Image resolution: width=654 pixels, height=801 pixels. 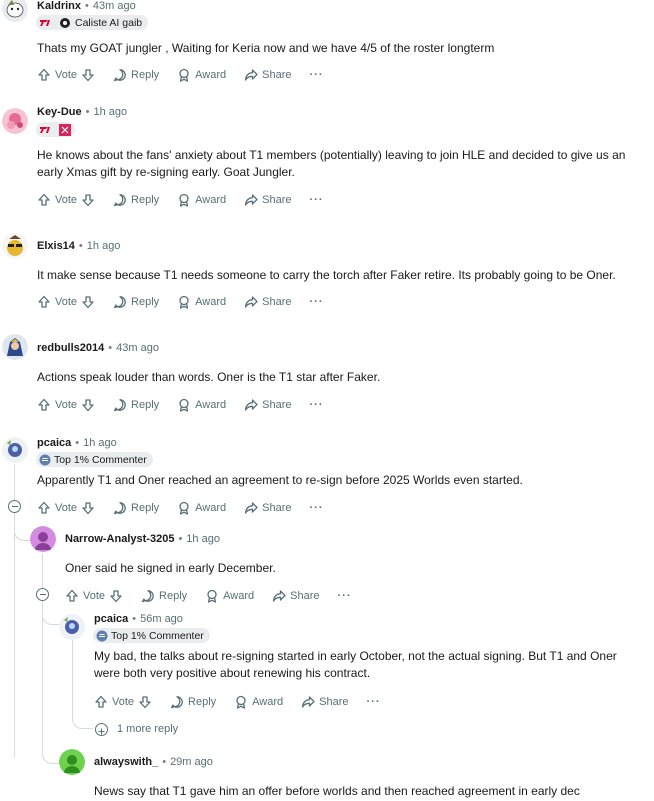 I want to click on thread-curve-more-replies, so click(x=82, y=721).